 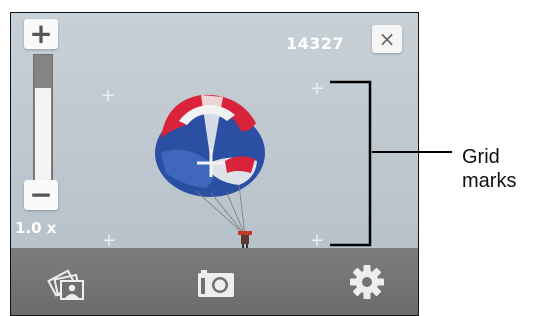 I want to click on camera-icon, so click(x=216, y=284).